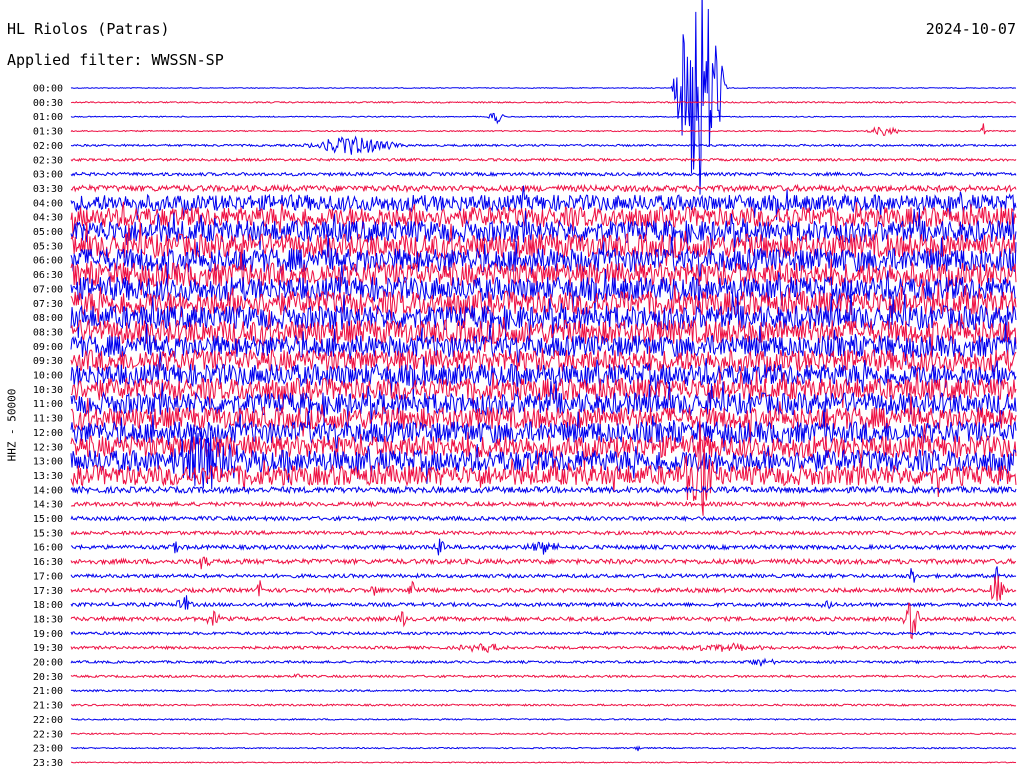 This screenshot has width=1024, height=780. Describe the element at coordinates (48, 175) in the screenshot. I see `time-tick-label: 03:00` at that location.